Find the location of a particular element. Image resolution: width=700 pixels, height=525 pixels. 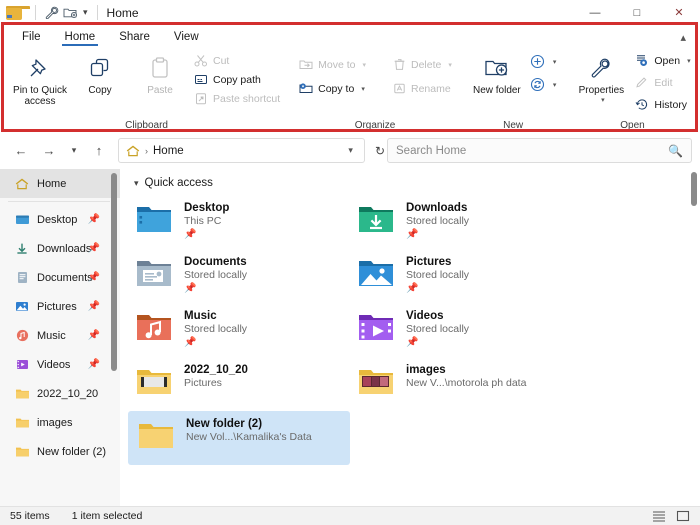

cut-button: Cut is located at coordinates (236, 60).